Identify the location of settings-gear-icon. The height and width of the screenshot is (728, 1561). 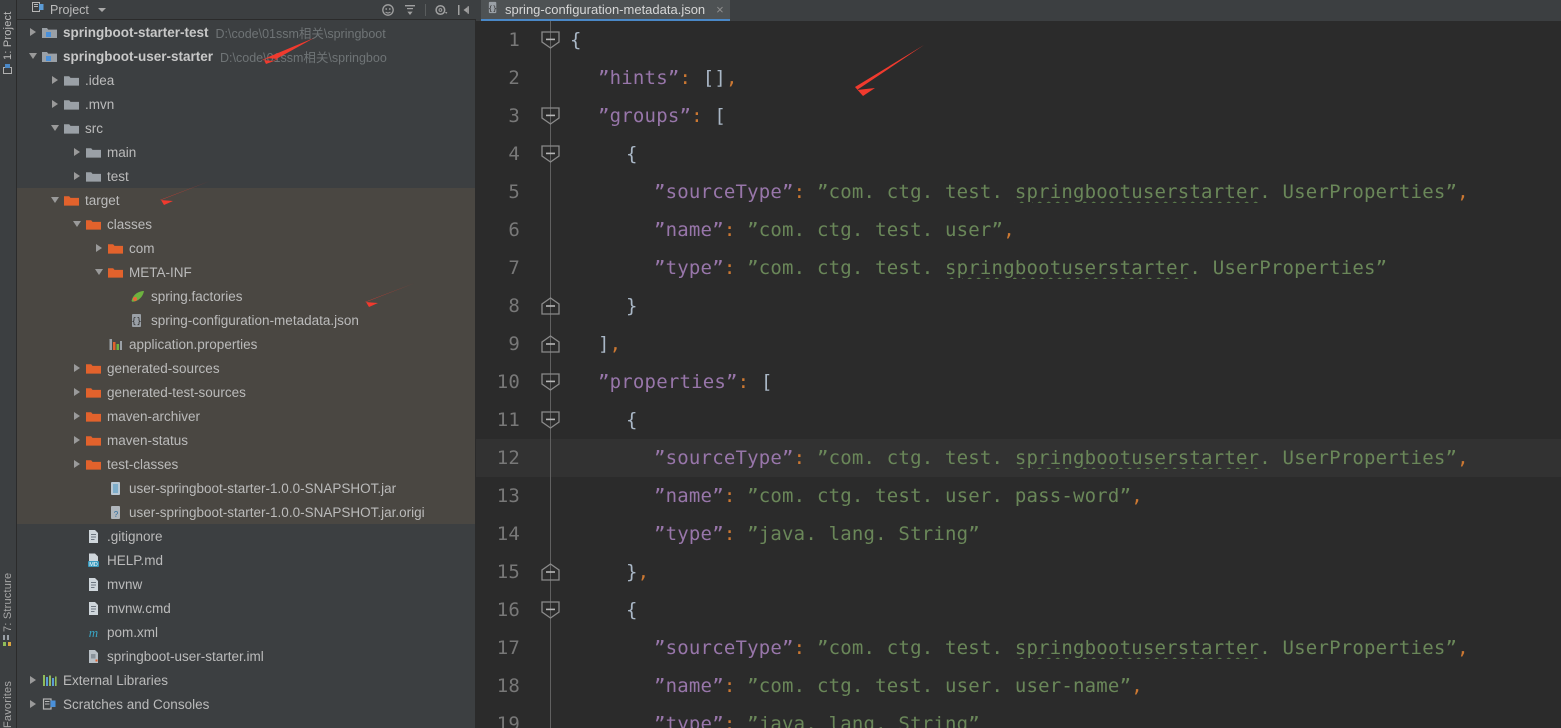
(441, 10).